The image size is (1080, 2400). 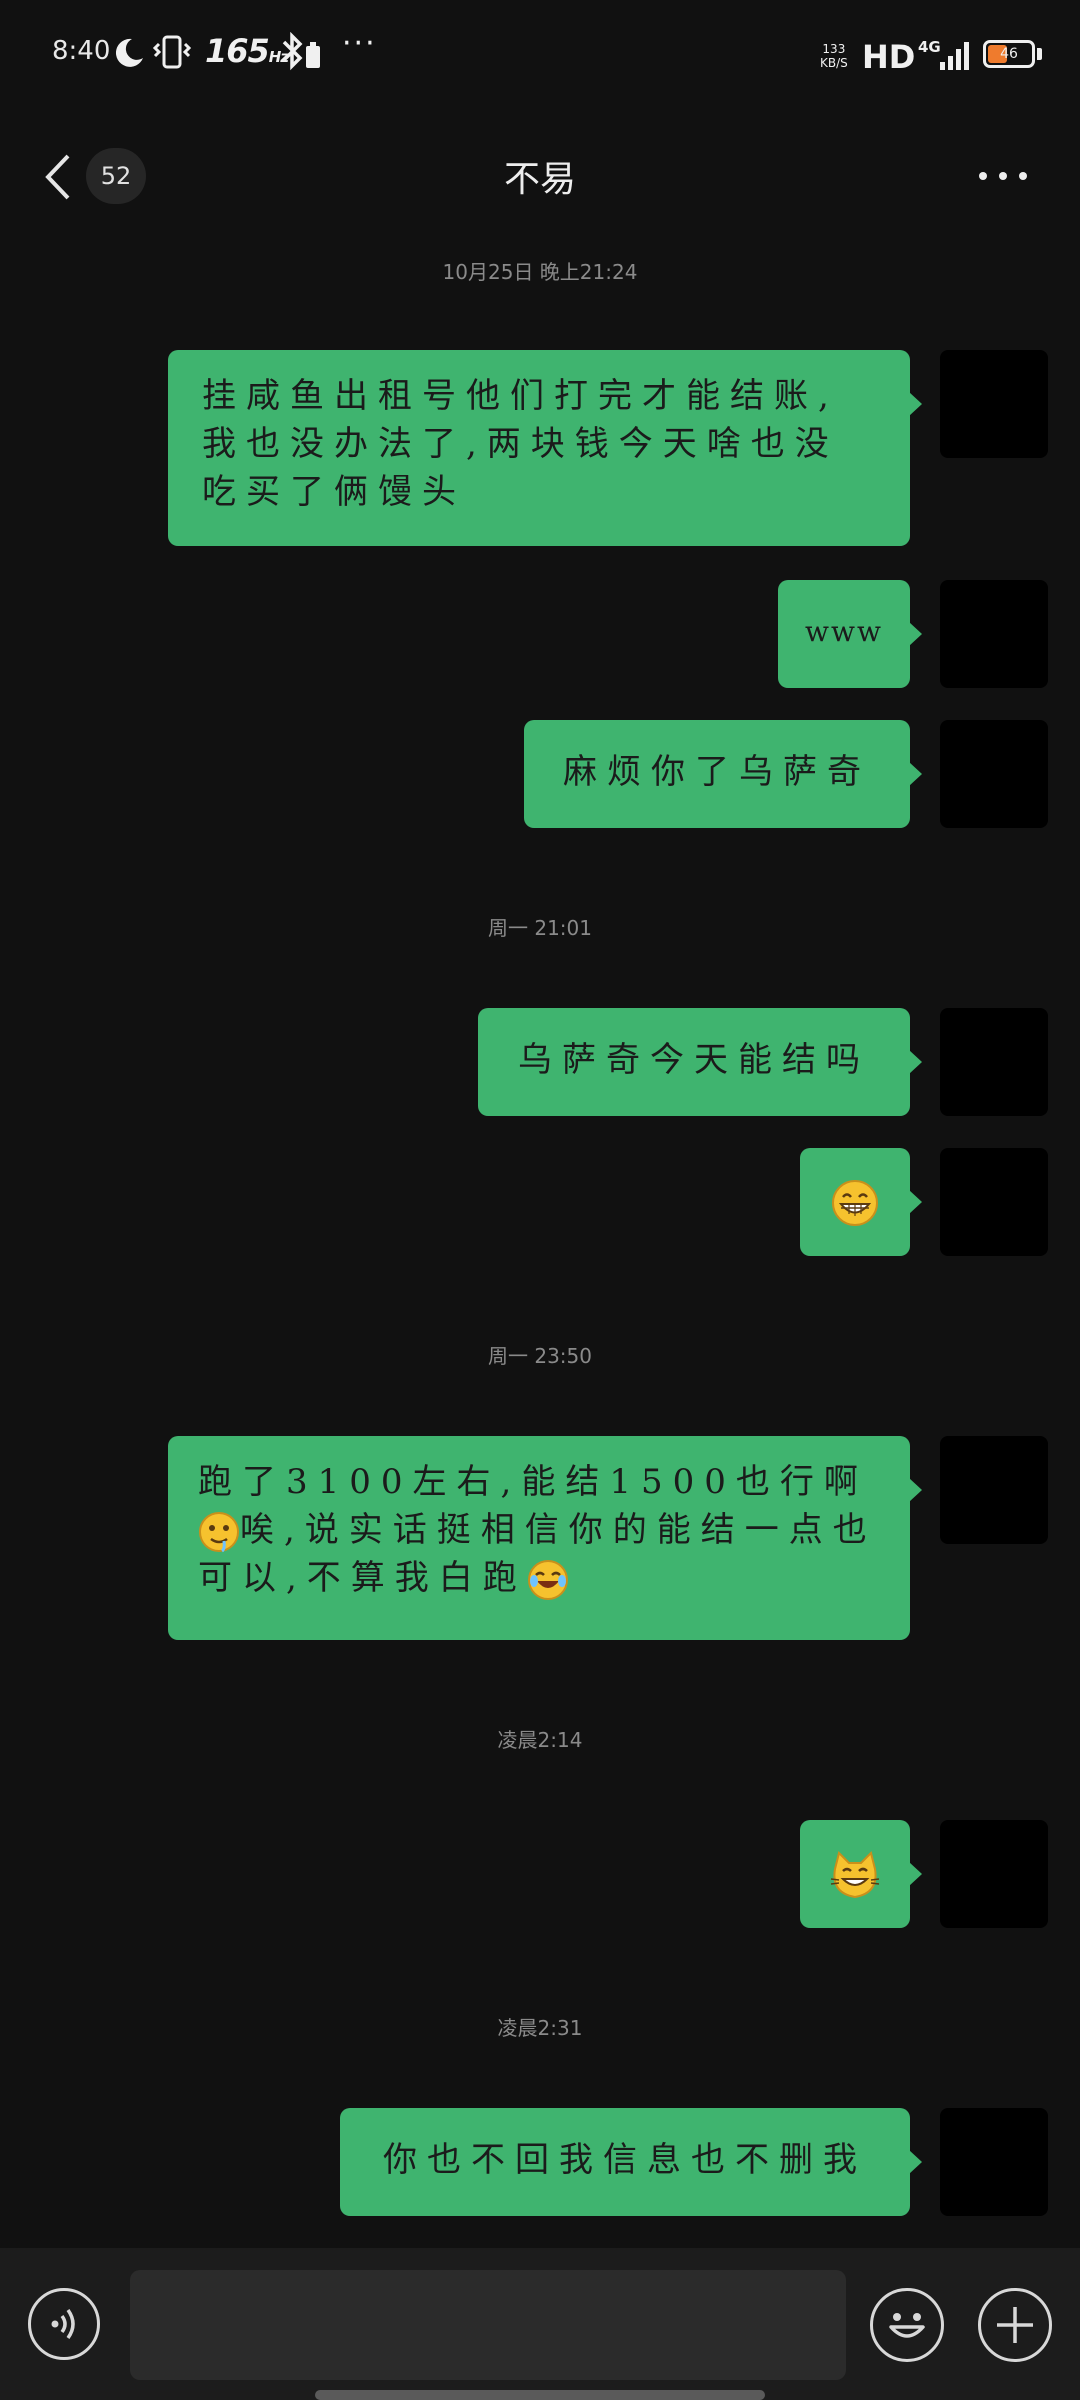 I want to click on status-time: 8:40, so click(x=81, y=51).